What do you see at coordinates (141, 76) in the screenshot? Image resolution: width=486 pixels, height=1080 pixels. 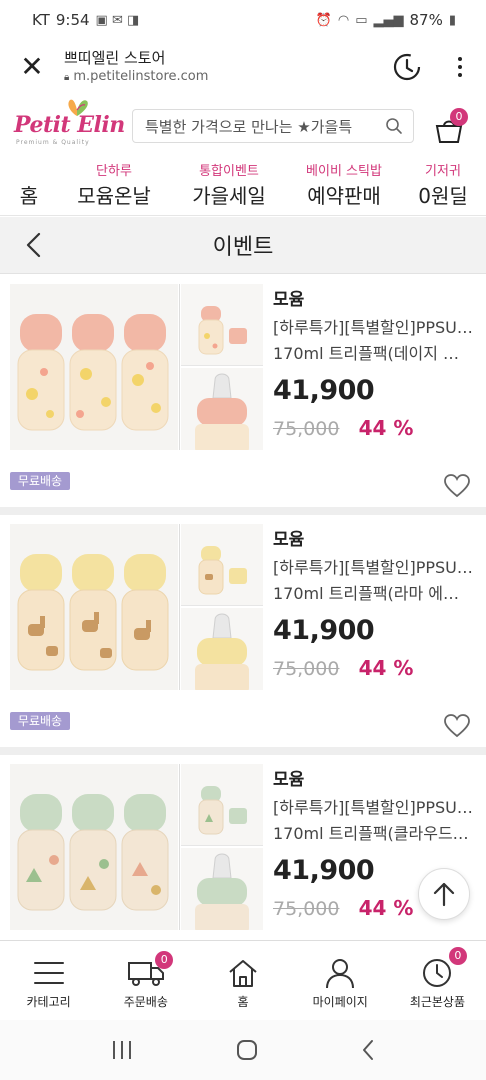 I see `url-text: m.petitelinstore.com` at bounding box center [141, 76].